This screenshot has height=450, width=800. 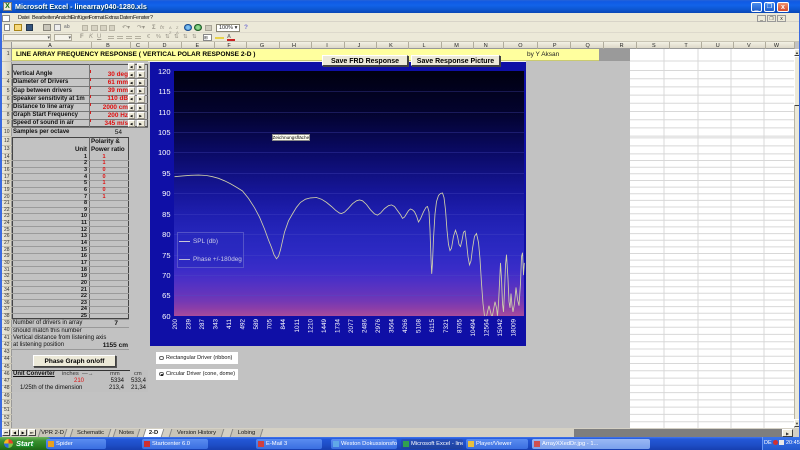 I want to click on svg-text: 3564, so click(x=392, y=326).